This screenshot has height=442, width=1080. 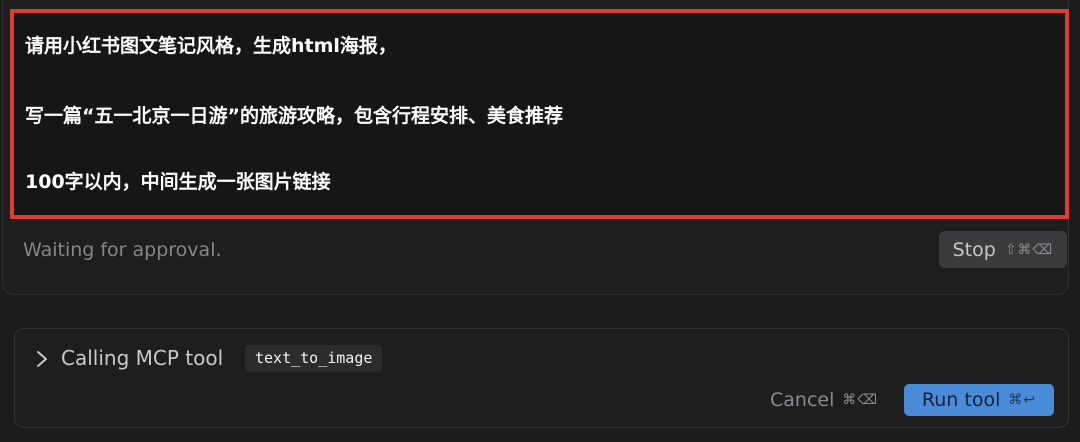 I want to click on approval-status-text: Waiting for approval., so click(x=122, y=250).